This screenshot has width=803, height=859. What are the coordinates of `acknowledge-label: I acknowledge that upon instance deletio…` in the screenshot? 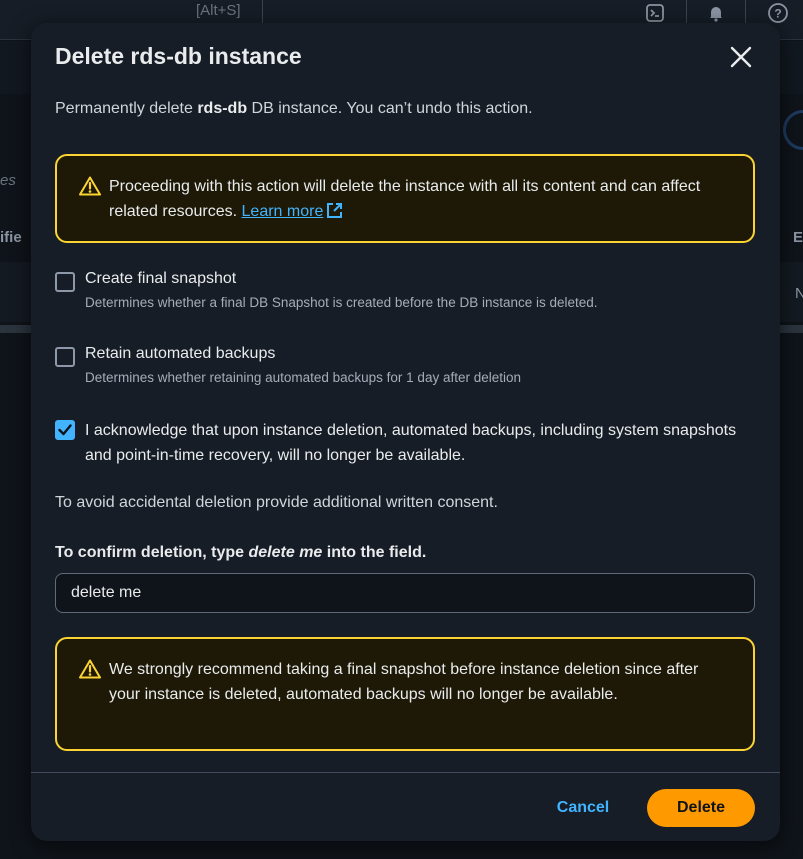 It's located at (411, 443).